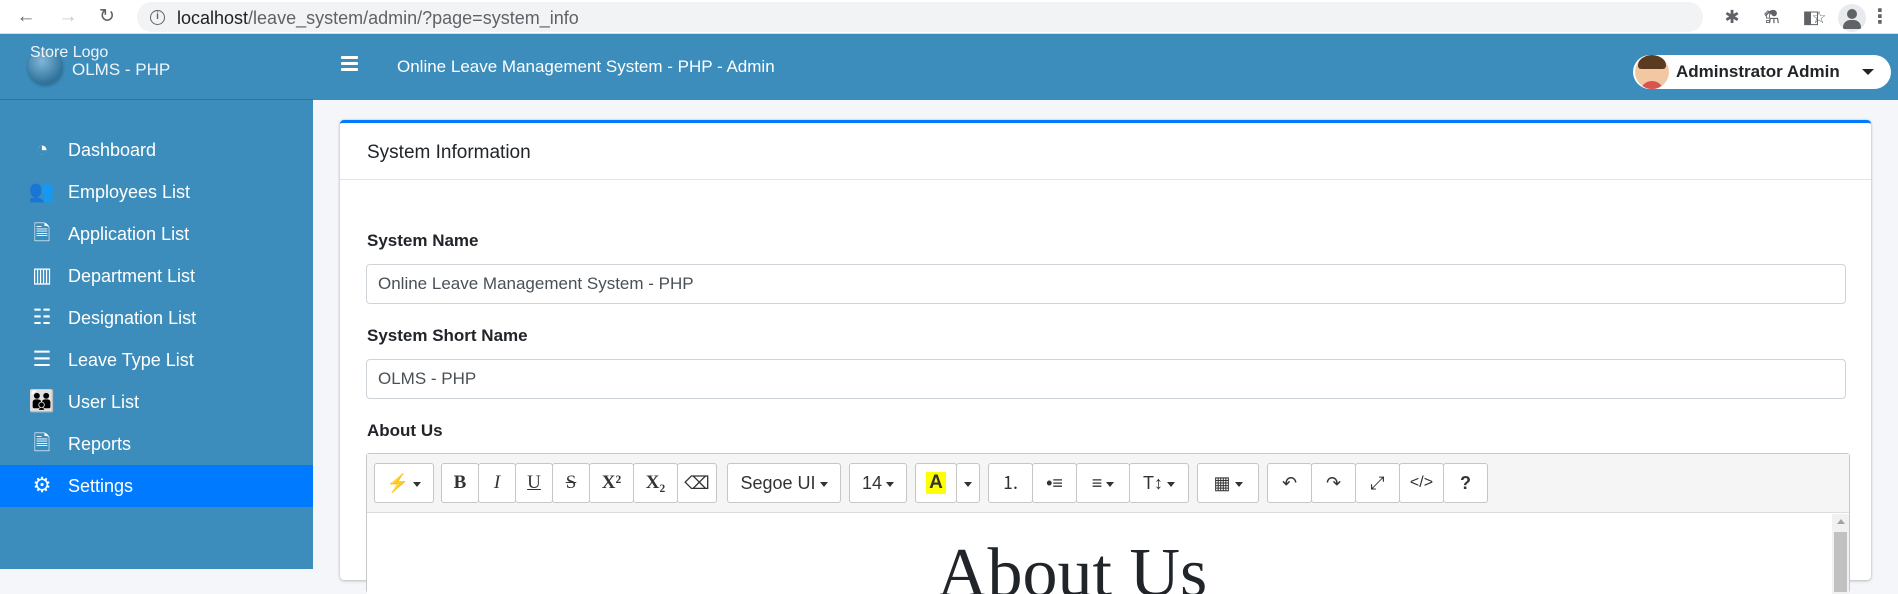  I want to click on system-name-label: System Name, so click(423, 240).